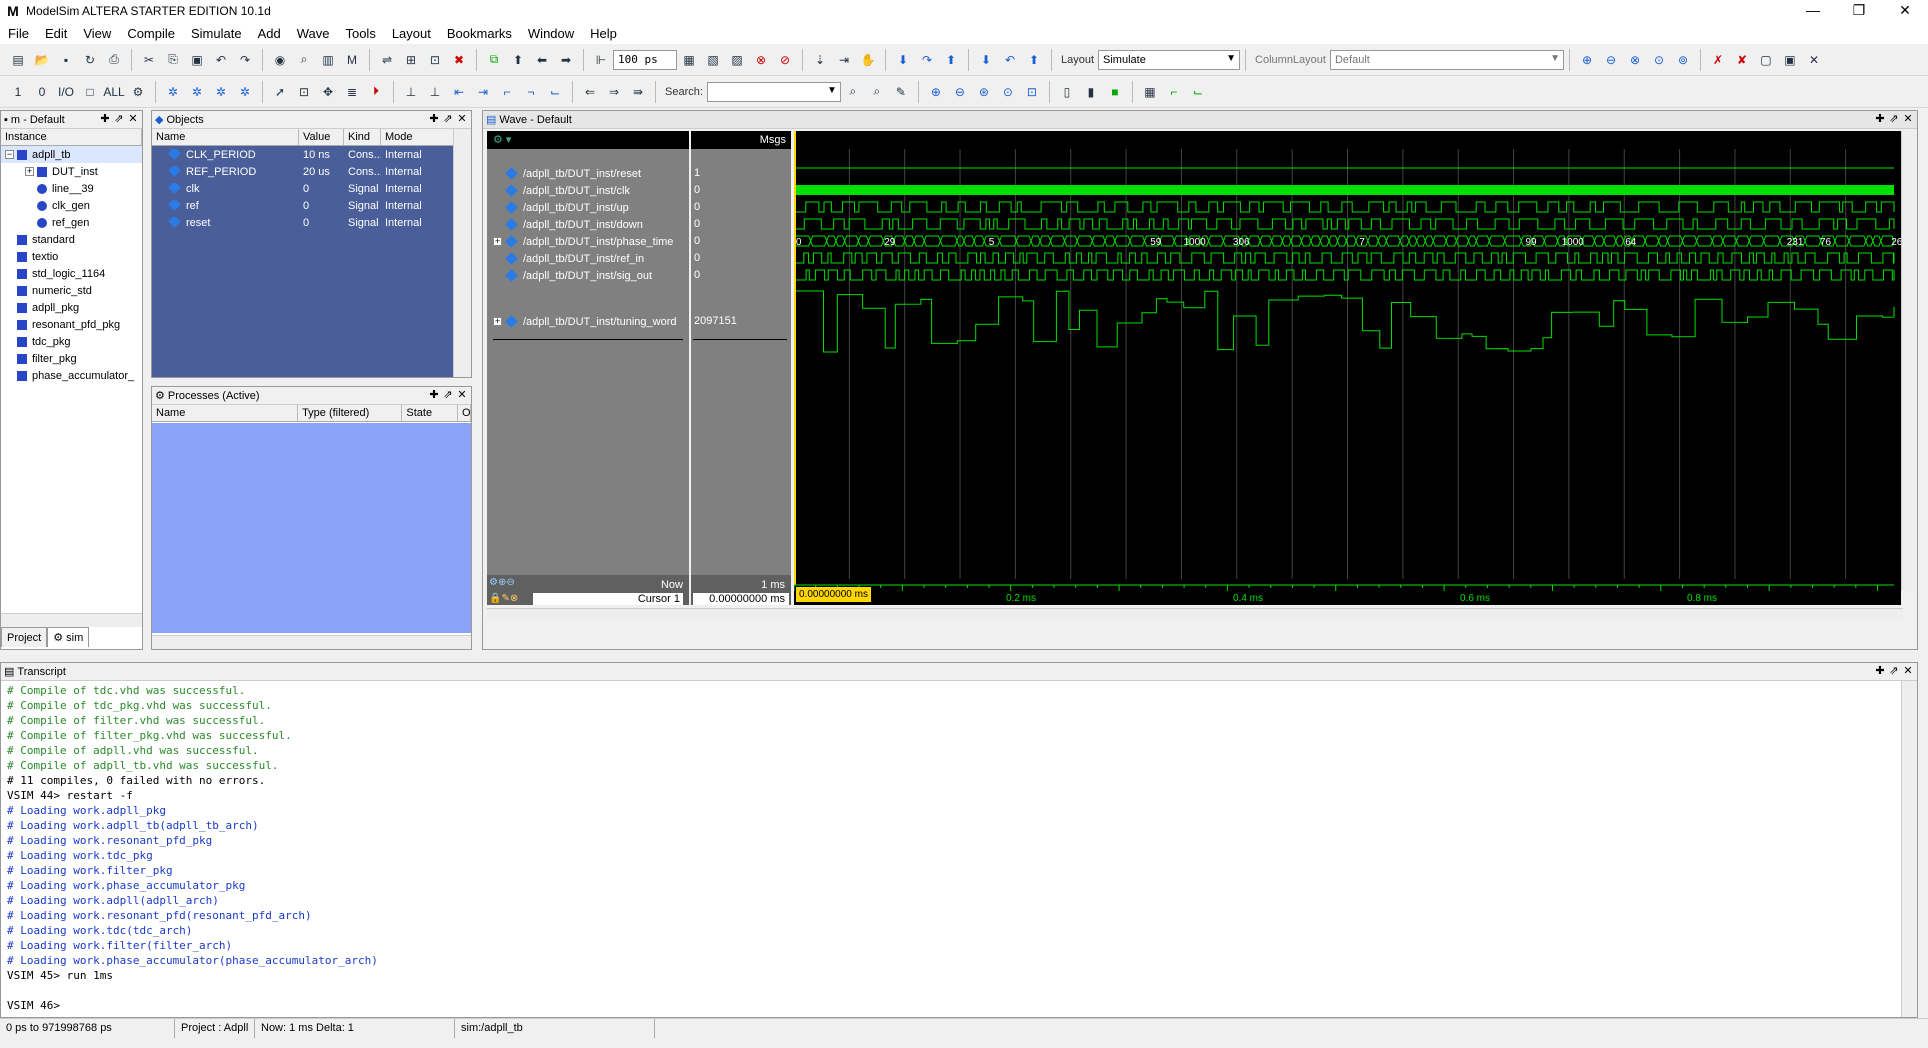 The height and width of the screenshot is (1048, 1928). What do you see at coordinates (494, 60) in the screenshot?
I see `step-icon: ⧉` at bounding box center [494, 60].